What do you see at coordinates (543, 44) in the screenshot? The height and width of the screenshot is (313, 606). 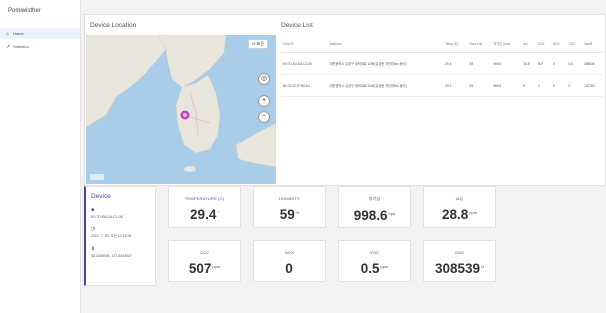 I see `column-header: CO2` at bounding box center [543, 44].